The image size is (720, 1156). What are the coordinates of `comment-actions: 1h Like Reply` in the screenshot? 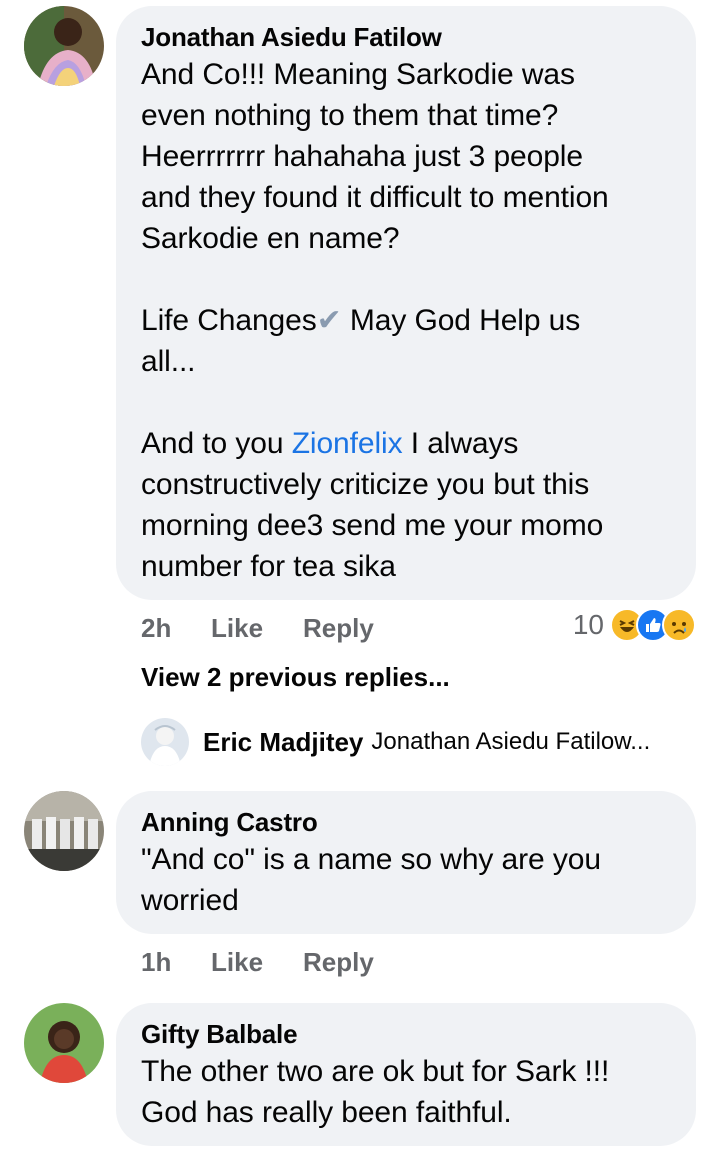 It's located at (257, 962).